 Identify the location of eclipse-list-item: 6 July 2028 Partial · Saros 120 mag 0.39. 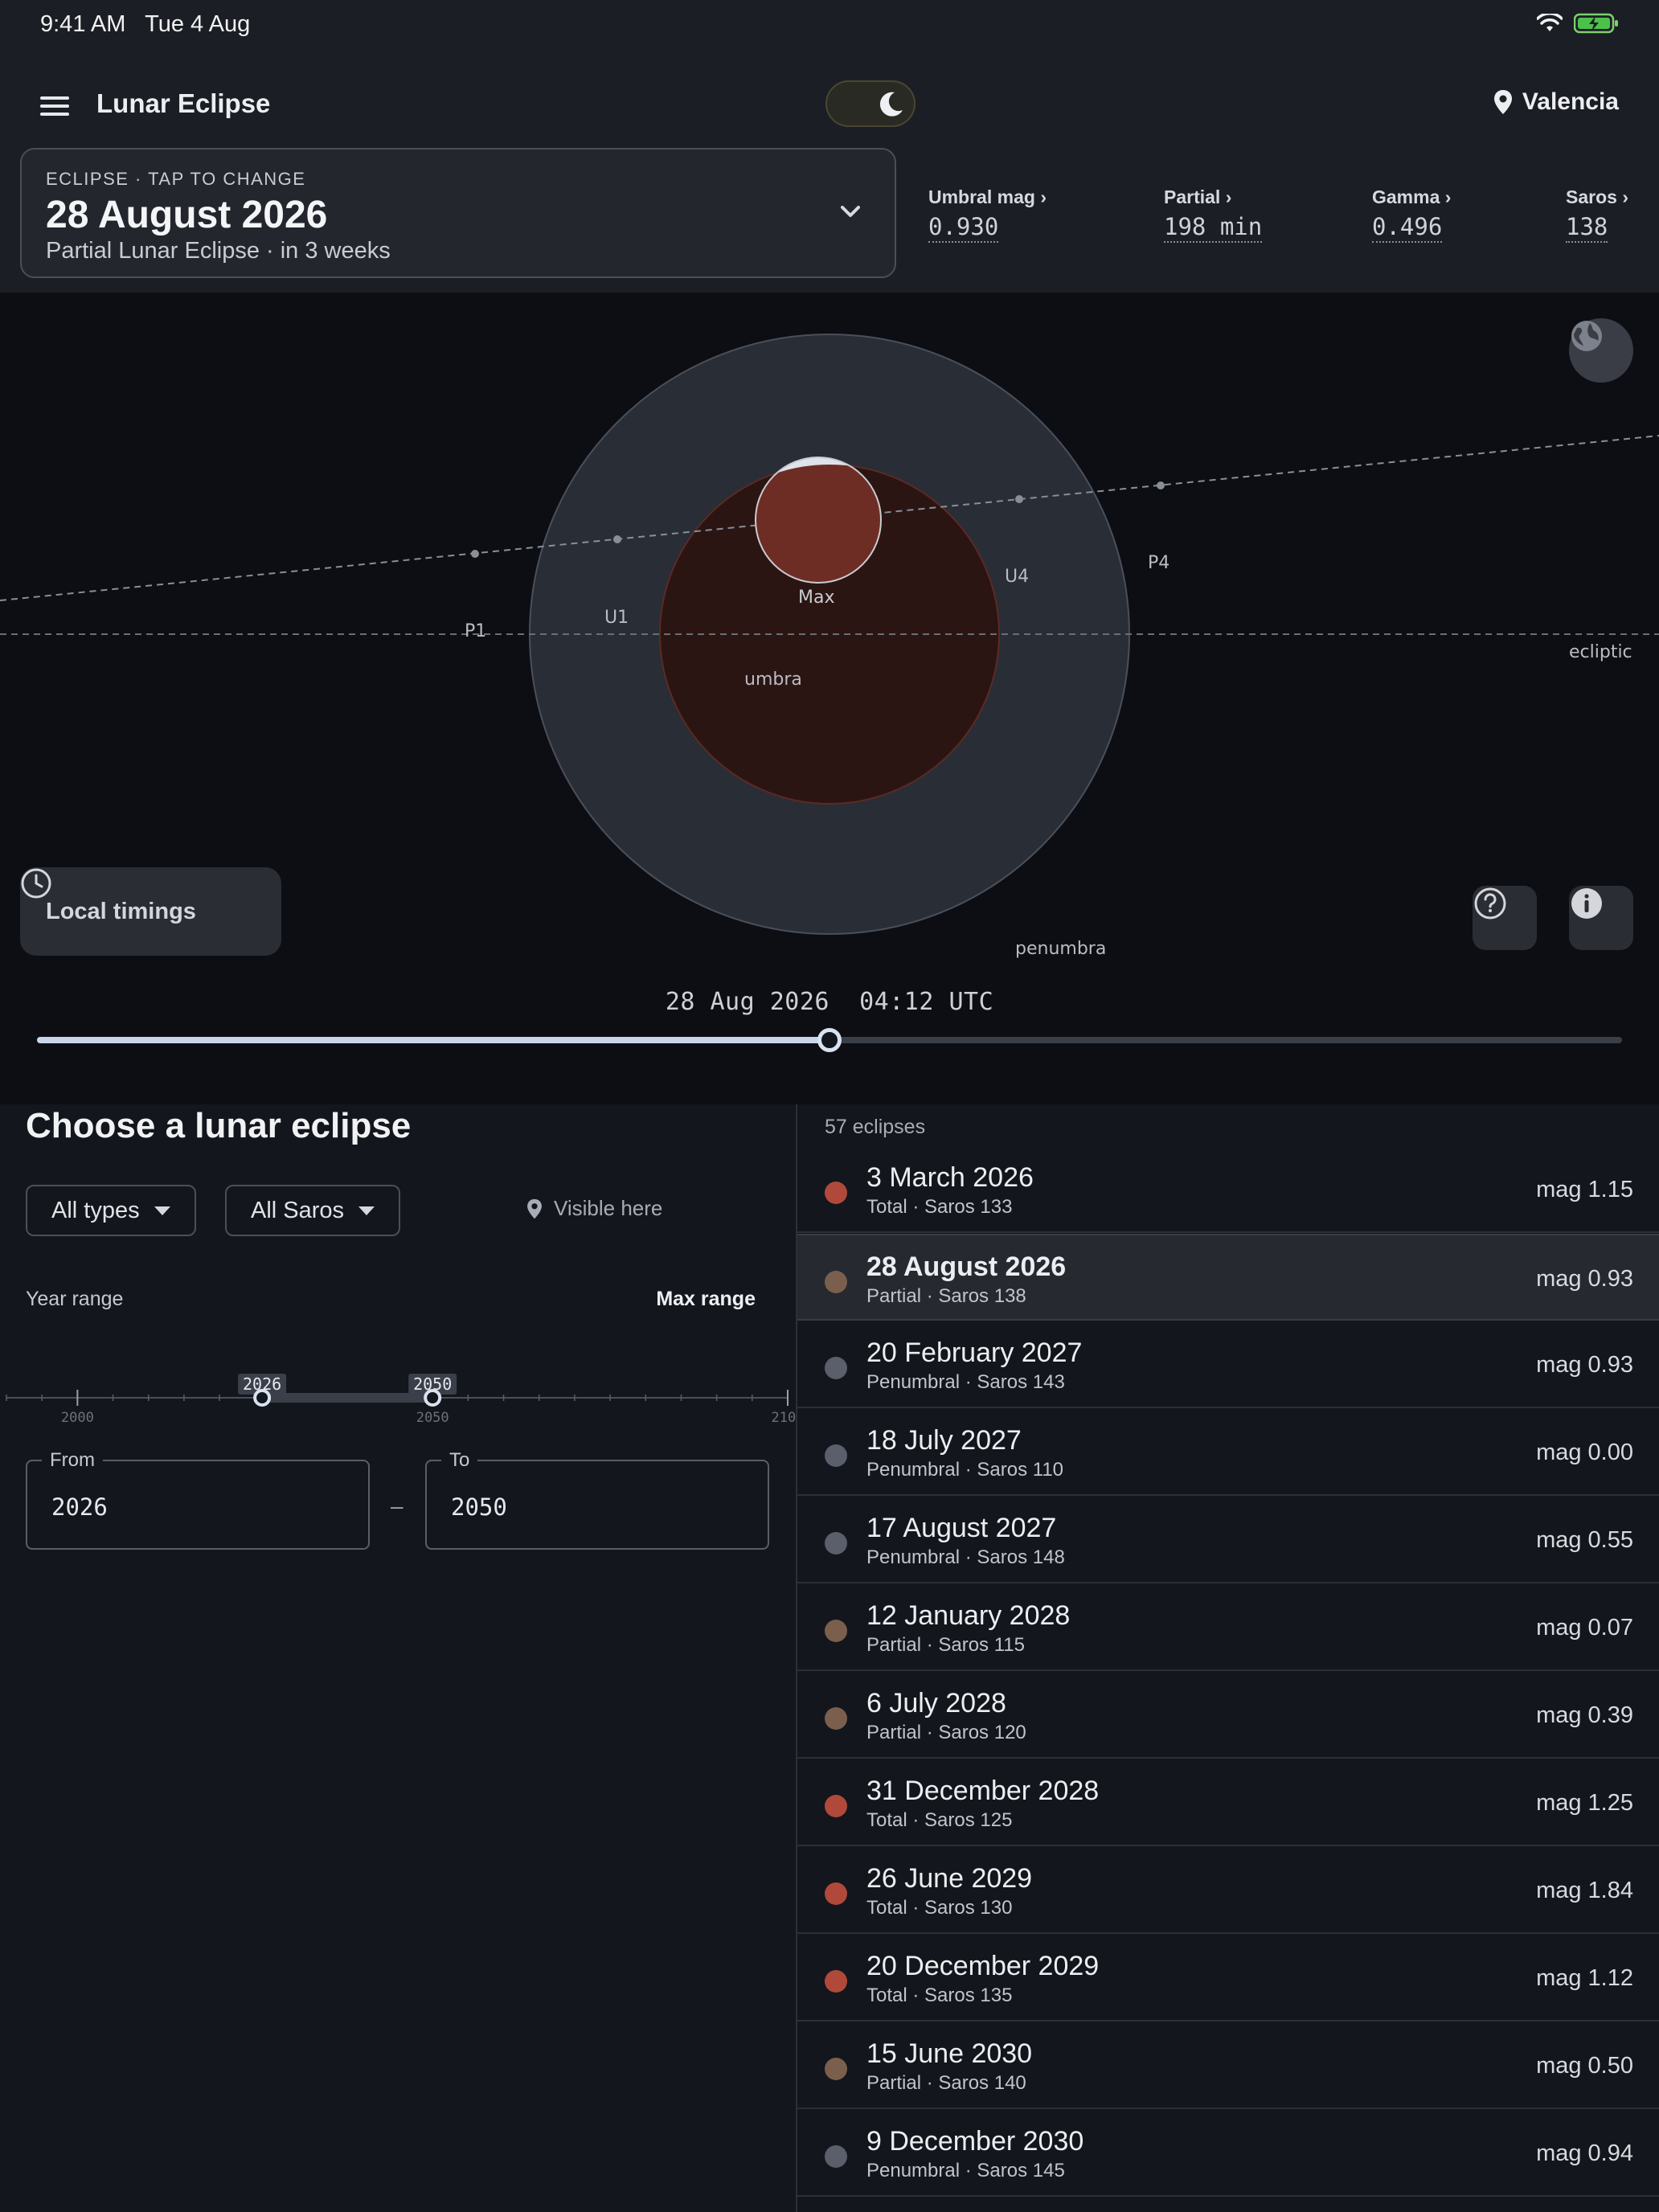
(1228, 1715).